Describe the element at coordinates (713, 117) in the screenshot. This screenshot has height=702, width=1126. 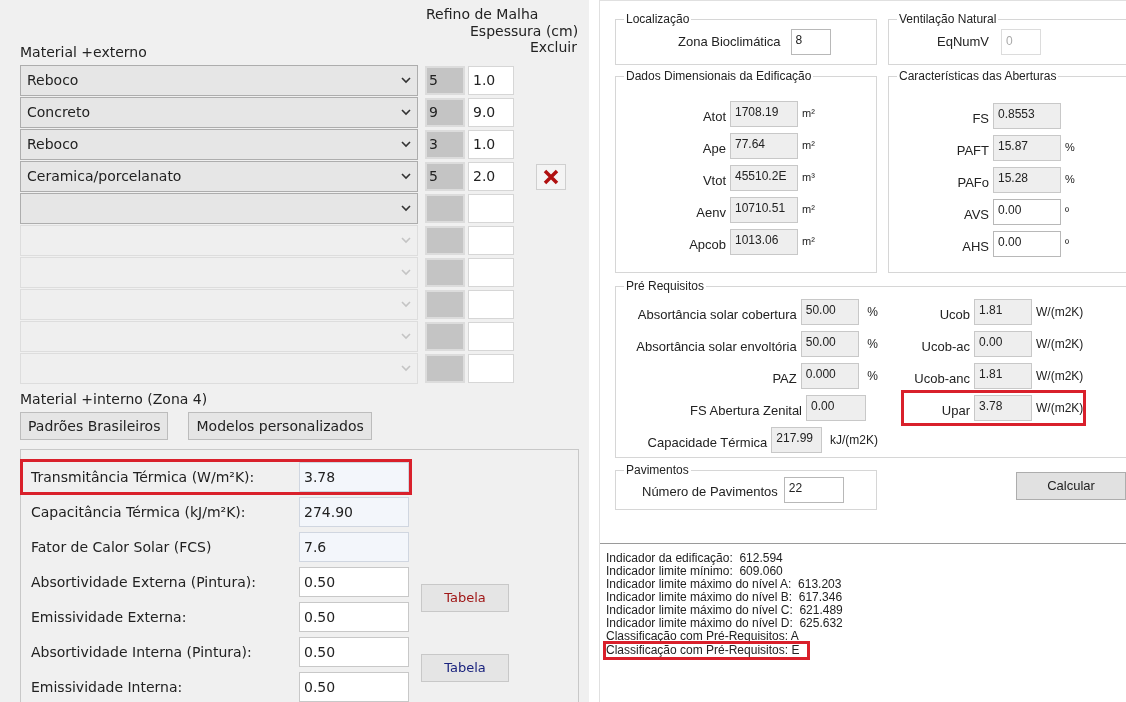
I see `field-label: Atot` at that location.